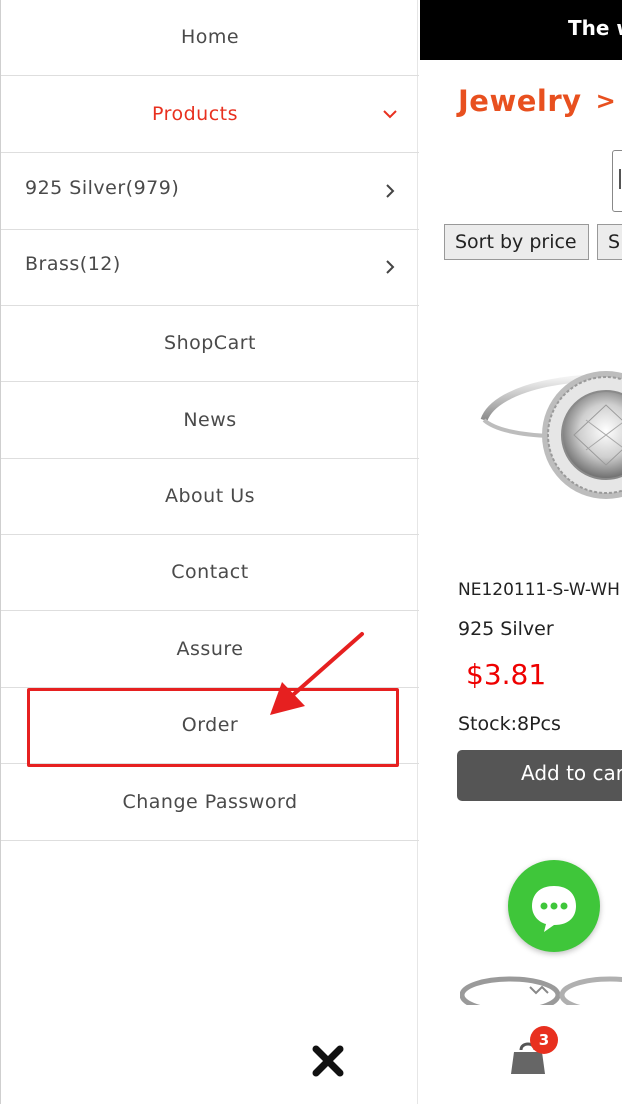  I want to click on menu-item-label: ShopCart, so click(210, 343).